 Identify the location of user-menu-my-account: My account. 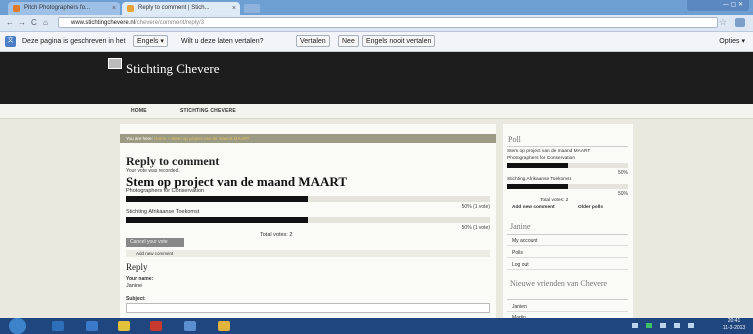
(567, 241).